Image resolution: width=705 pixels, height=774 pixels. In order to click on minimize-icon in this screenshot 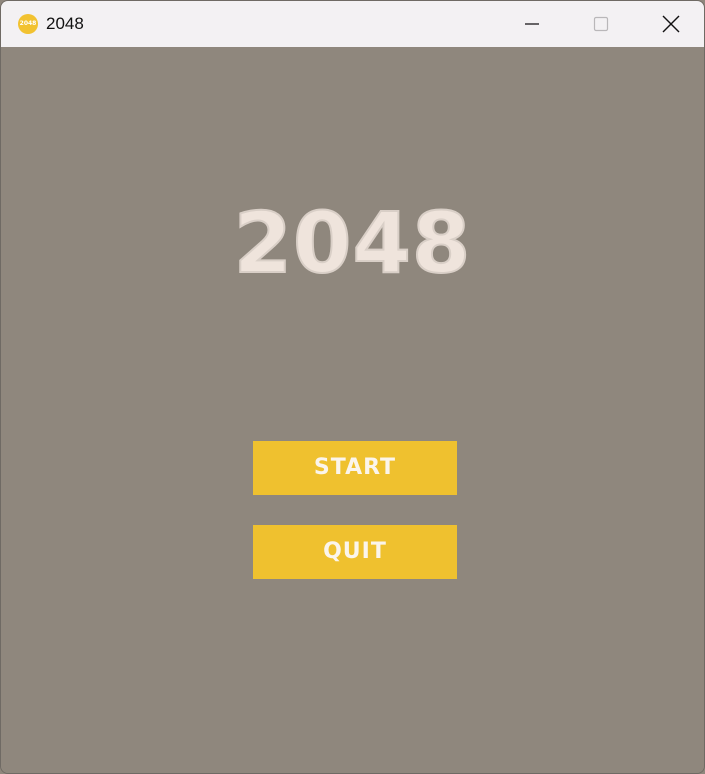, I will do `click(532, 24)`.